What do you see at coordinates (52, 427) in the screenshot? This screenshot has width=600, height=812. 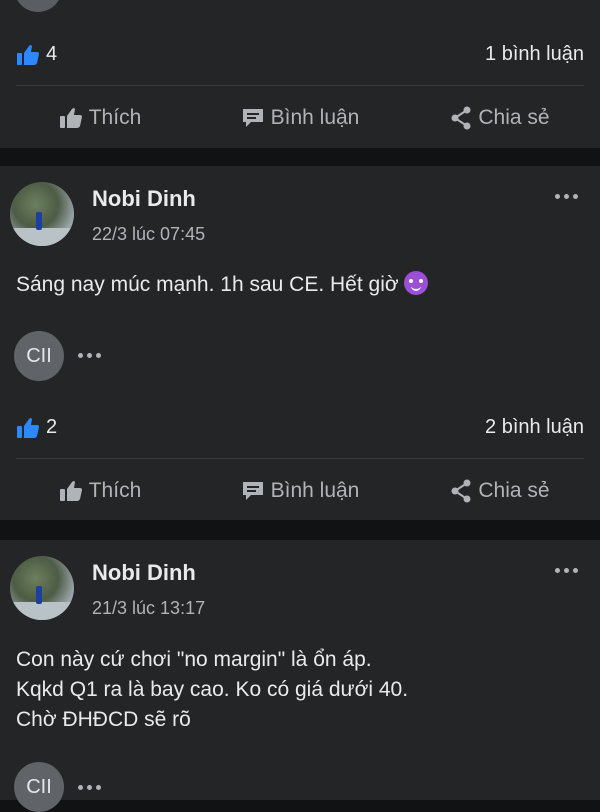 I see `like-count-text: 2` at bounding box center [52, 427].